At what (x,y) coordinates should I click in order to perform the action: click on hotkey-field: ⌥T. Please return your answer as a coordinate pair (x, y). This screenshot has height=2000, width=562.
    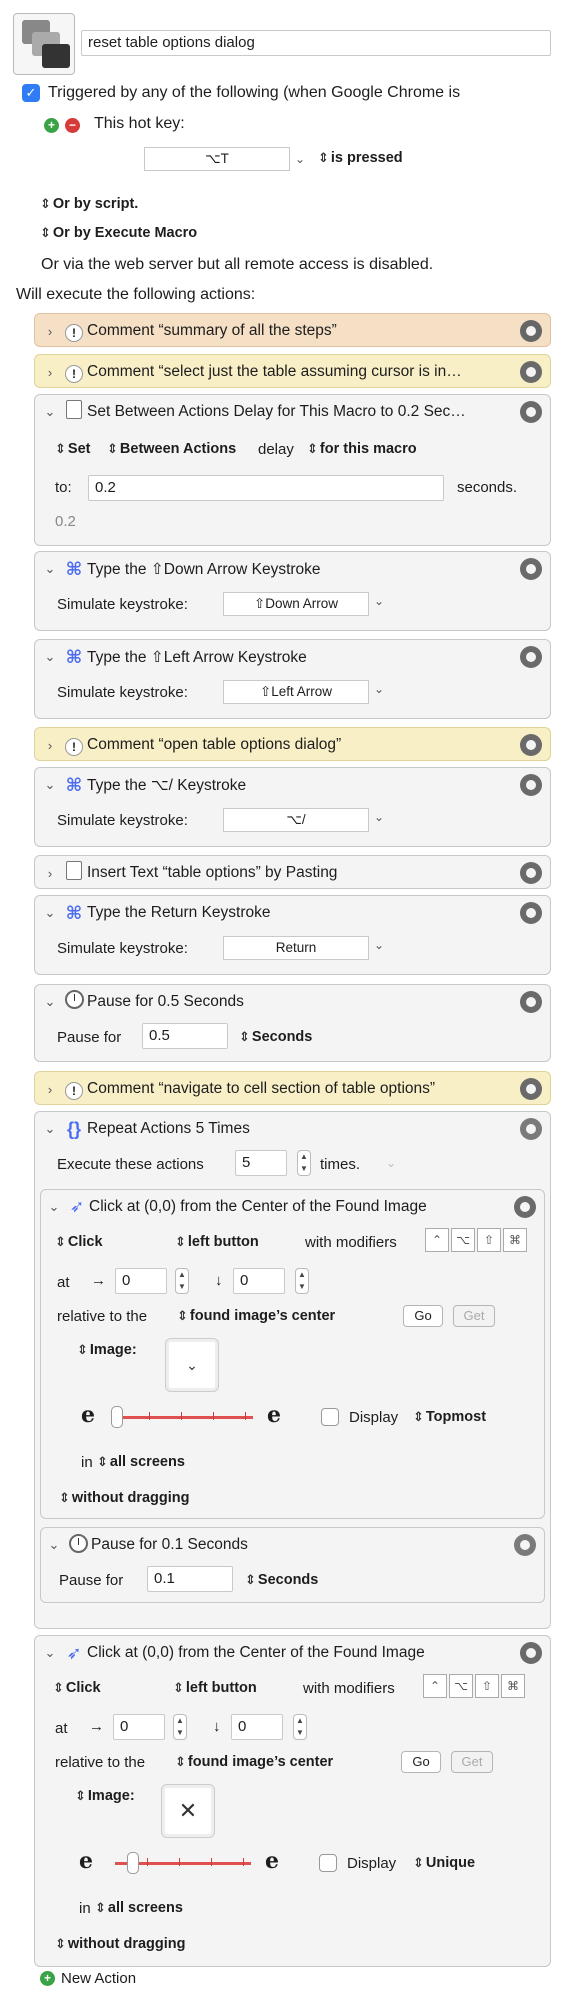
    Looking at the image, I should click on (217, 159).